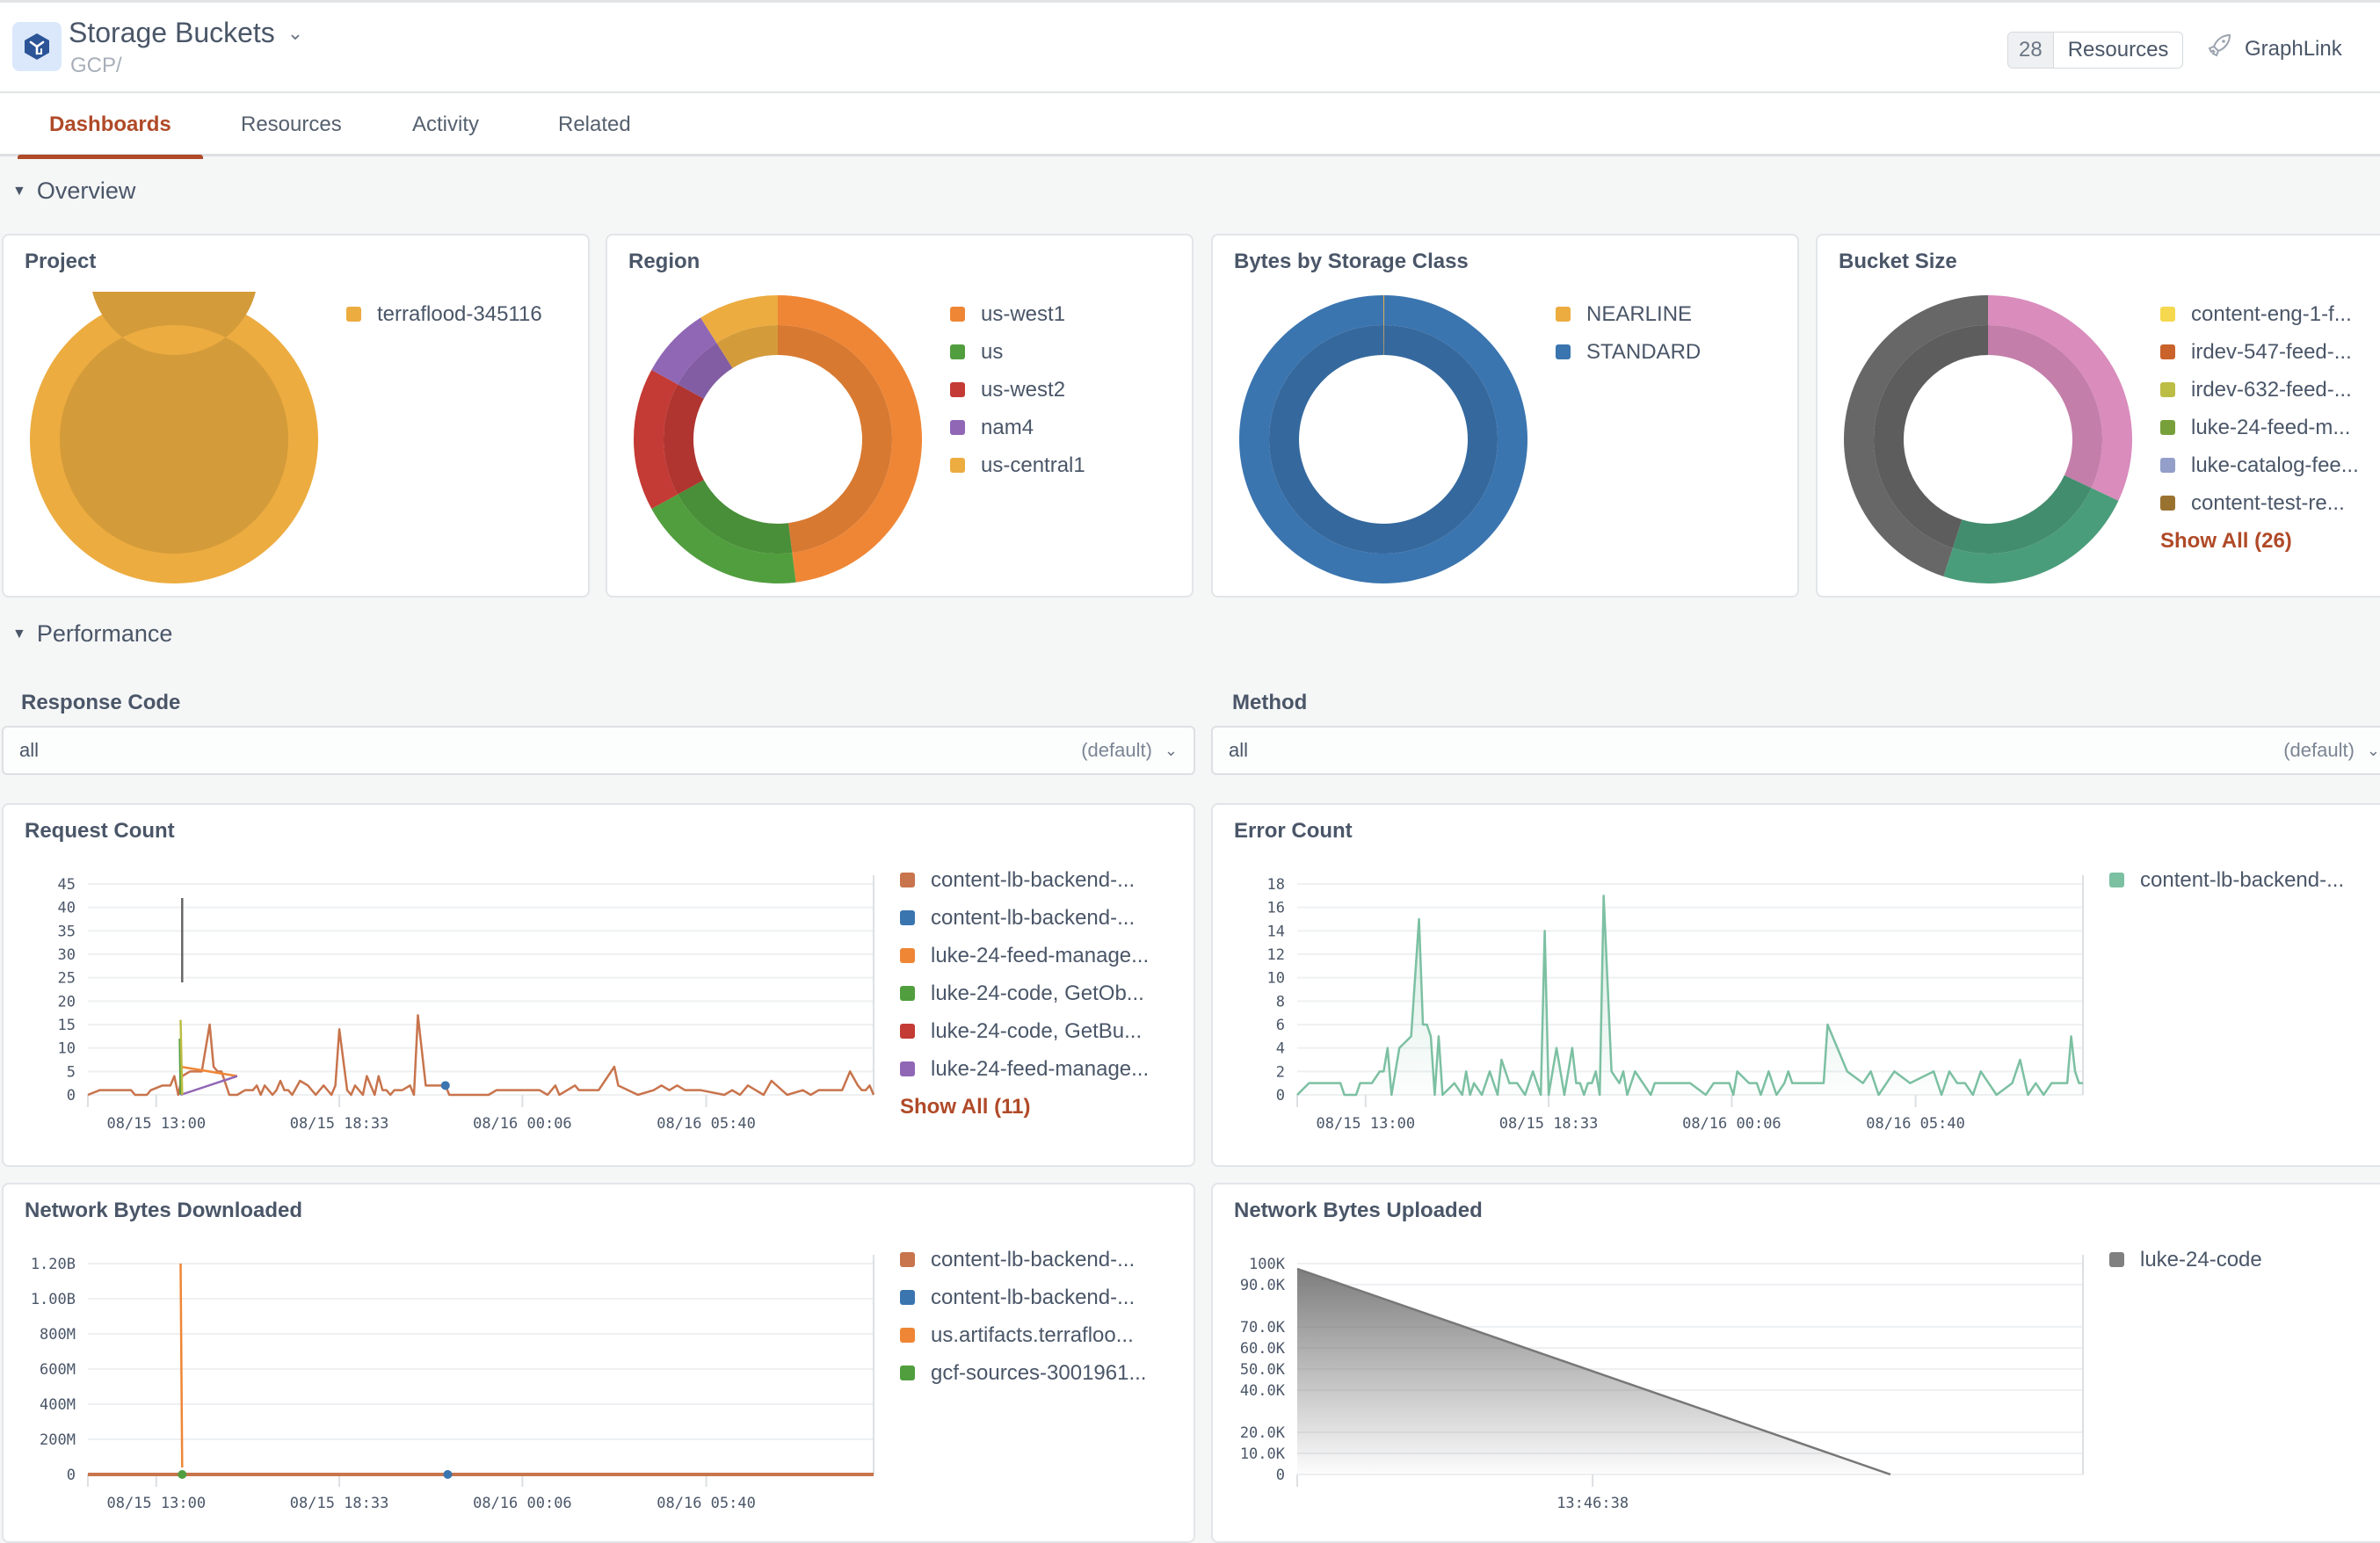 Image resolution: width=2380 pixels, height=1543 pixels. Describe the element at coordinates (1365, 1123) in the screenshot. I see `x-tick-label: 08/15 13:00` at that location.